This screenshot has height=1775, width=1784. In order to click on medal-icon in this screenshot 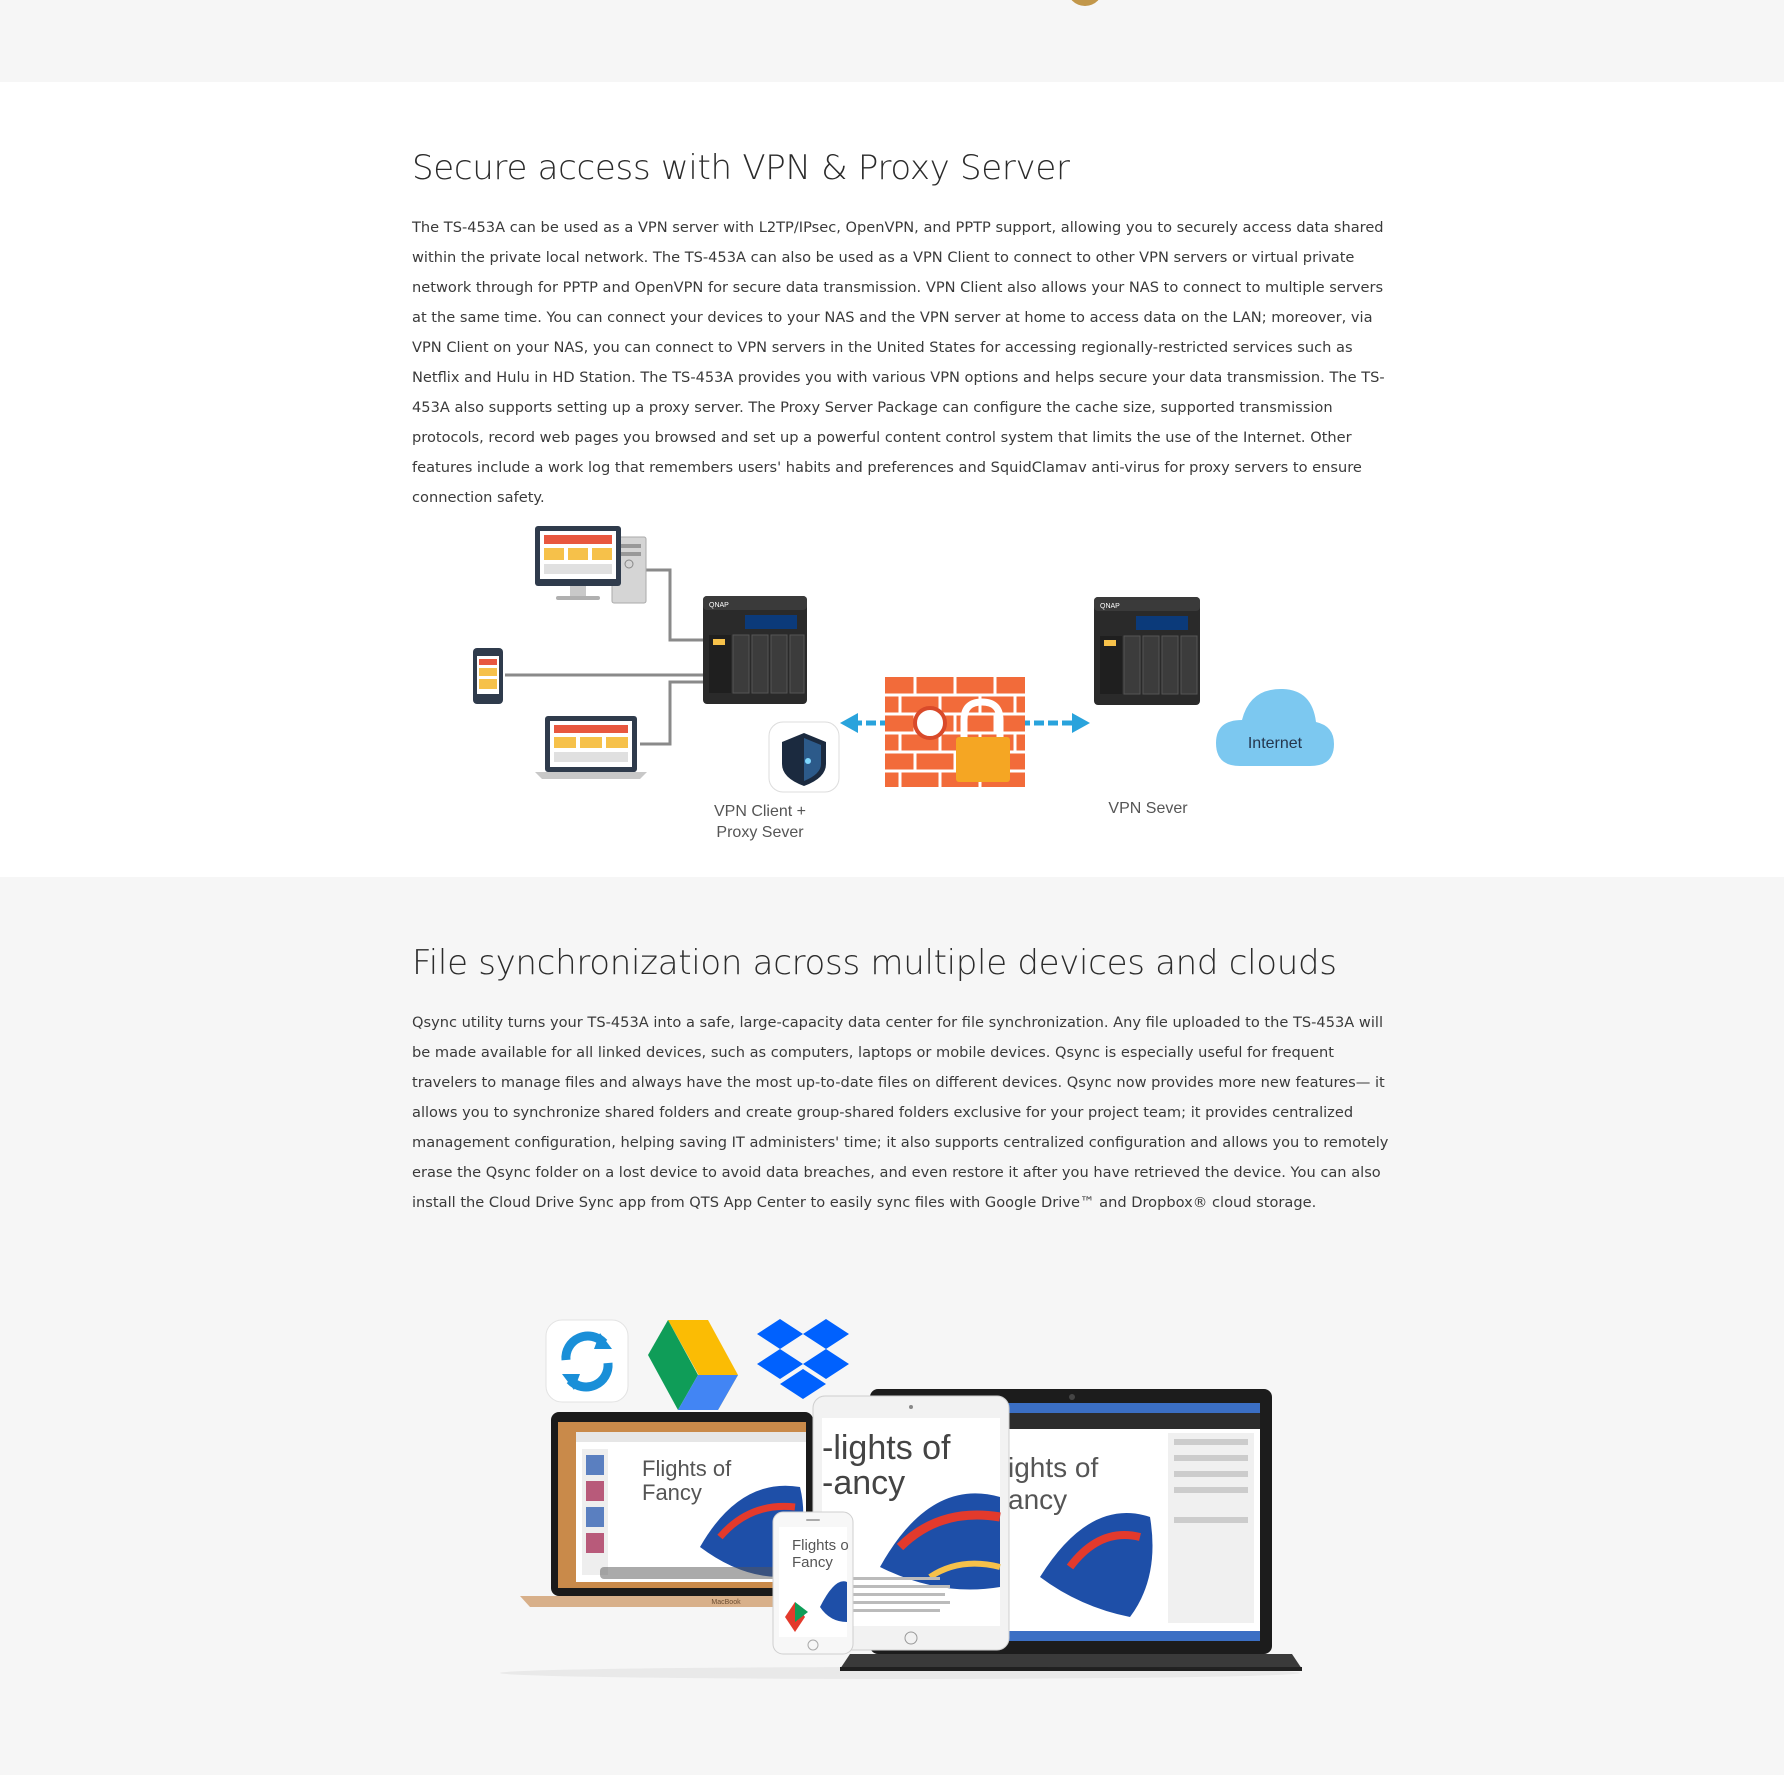, I will do `click(1085, 3)`.